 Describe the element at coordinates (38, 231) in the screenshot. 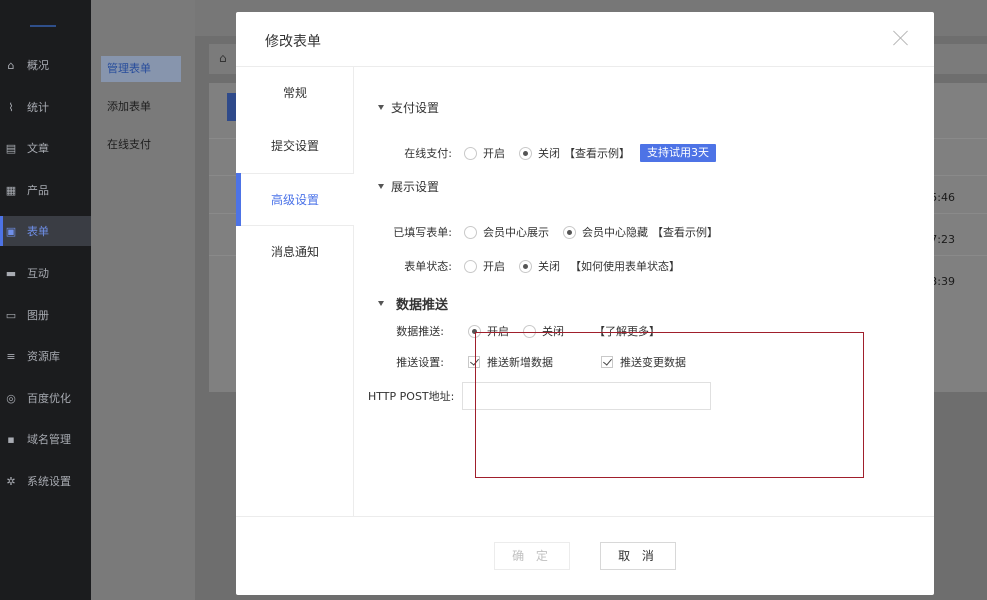

I see `sidebar-item-label: 表单` at that location.